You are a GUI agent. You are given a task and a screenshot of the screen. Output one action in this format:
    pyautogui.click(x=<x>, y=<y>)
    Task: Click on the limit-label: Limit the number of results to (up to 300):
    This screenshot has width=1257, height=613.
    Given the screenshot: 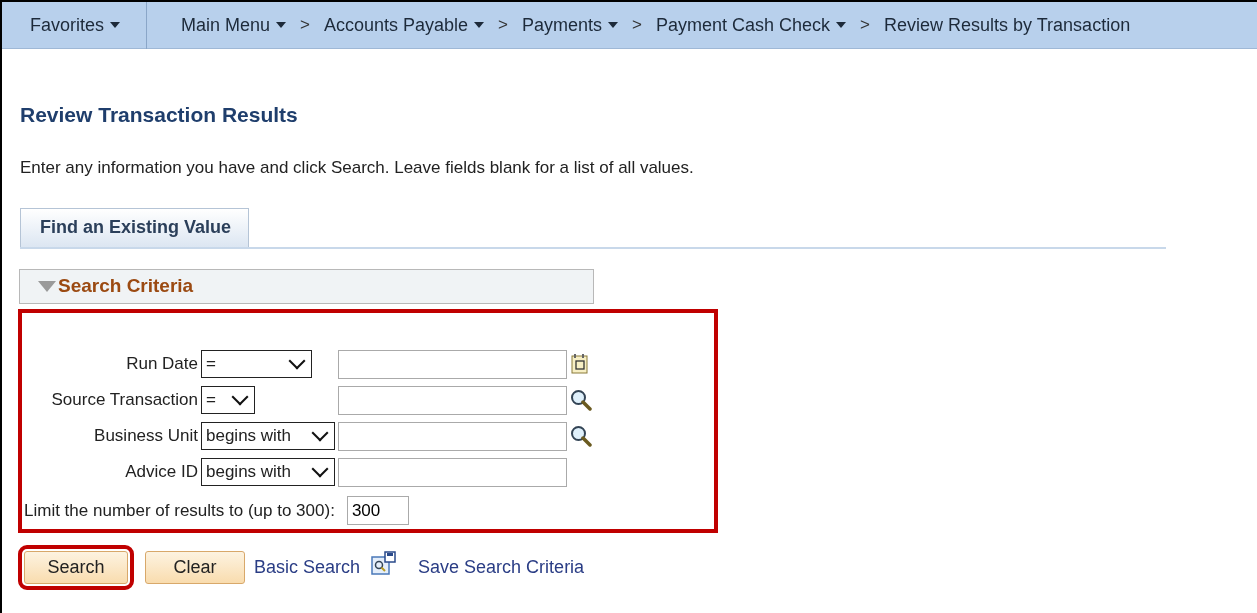 What is the action you would take?
    pyautogui.click(x=179, y=510)
    